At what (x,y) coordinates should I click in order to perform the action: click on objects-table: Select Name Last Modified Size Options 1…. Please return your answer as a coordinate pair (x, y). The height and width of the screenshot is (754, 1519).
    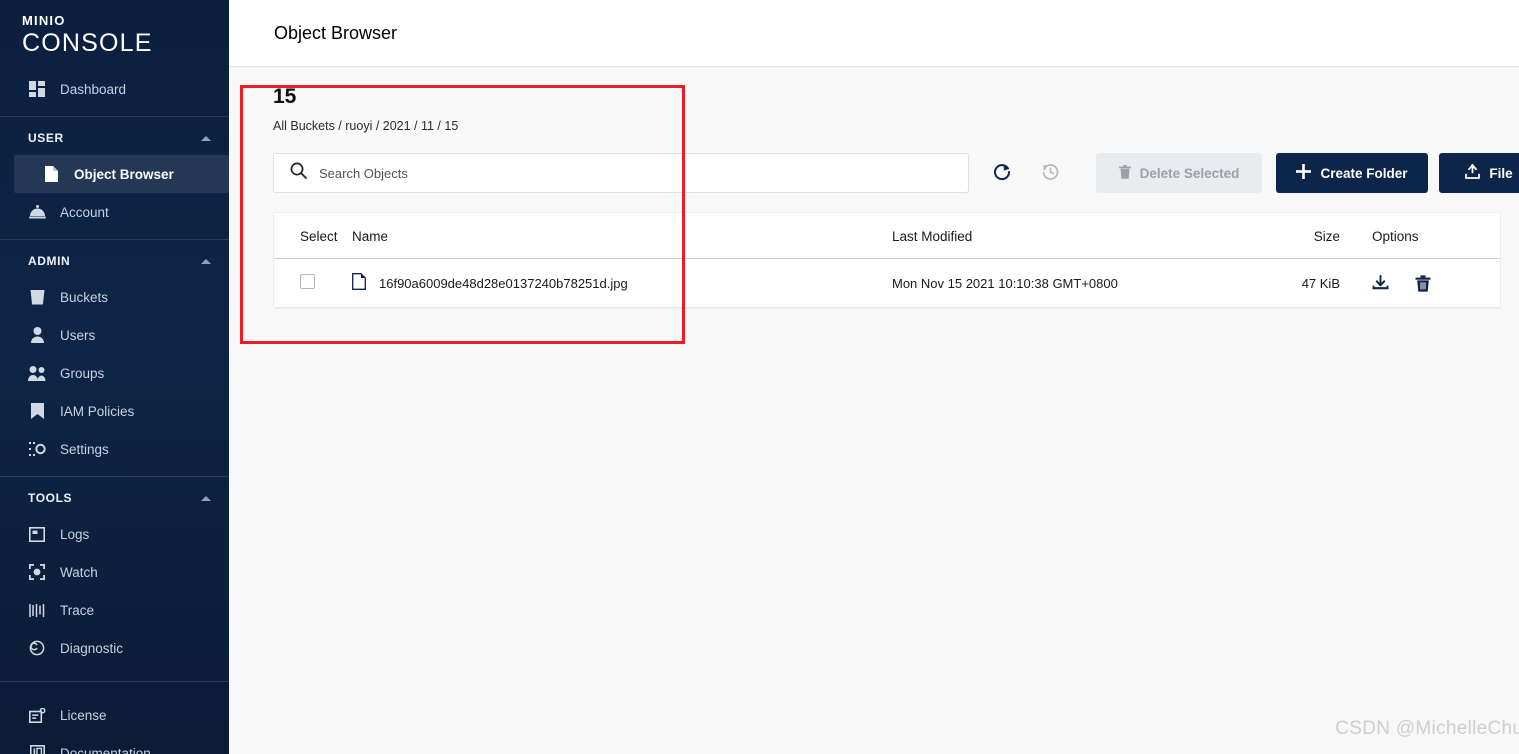
    Looking at the image, I should click on (887, 260).